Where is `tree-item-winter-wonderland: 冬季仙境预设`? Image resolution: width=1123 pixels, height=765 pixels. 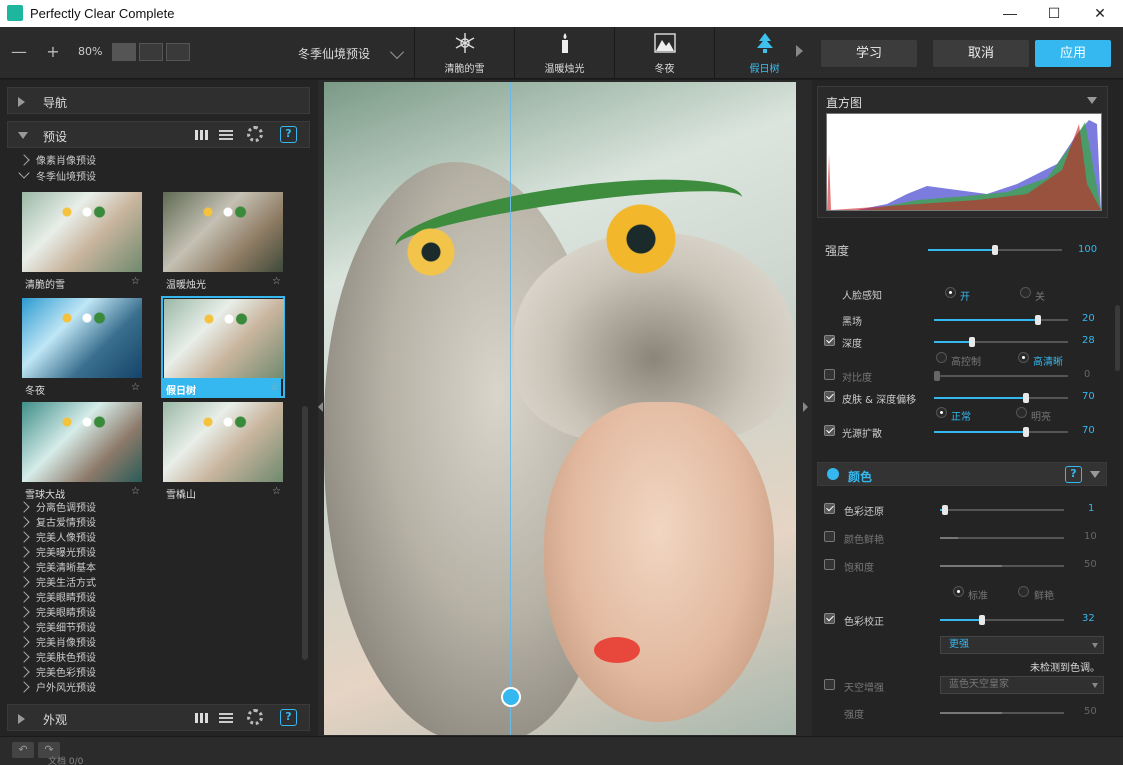
tree-item-winter-wonderland: 冬季仙境预设 is located at coordinates (57, 175).